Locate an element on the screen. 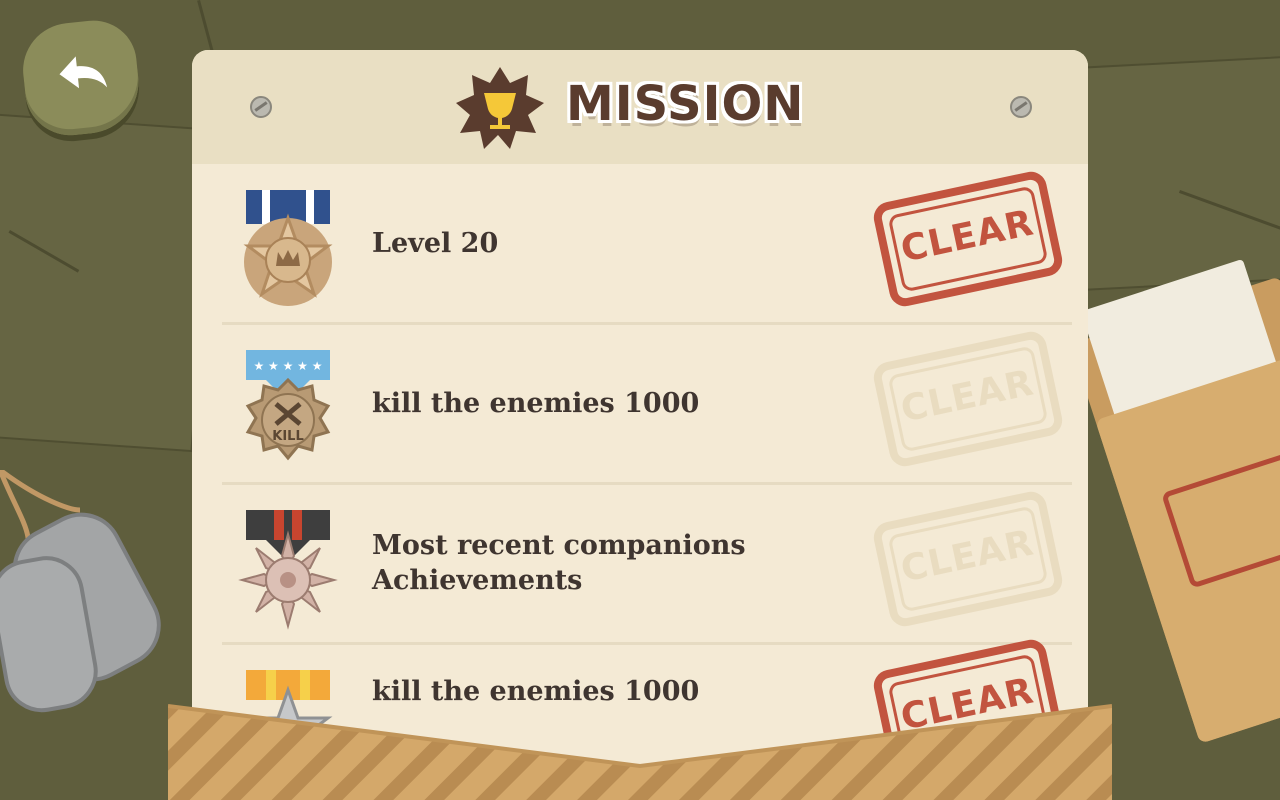 This screenshot has width=1280, height=800. trophy-icon is located at coordinates (500, 108).